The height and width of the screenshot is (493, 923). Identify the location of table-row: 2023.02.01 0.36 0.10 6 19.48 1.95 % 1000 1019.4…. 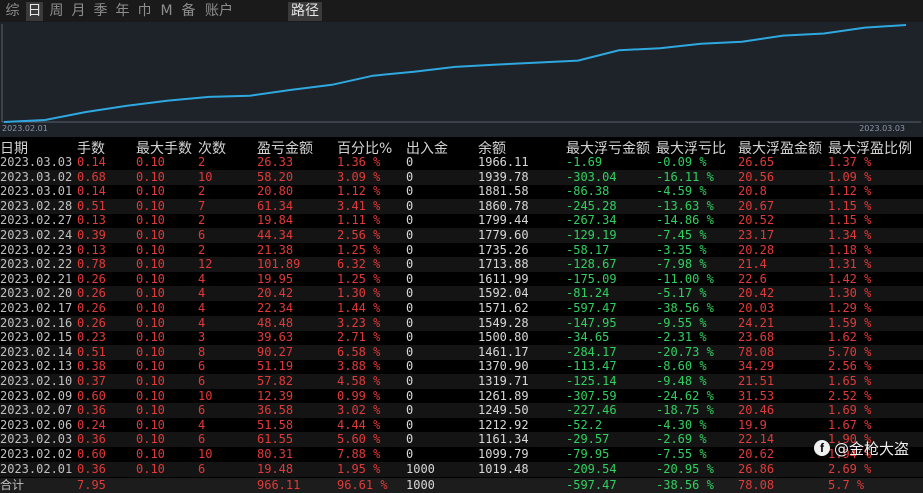
(461, 469).